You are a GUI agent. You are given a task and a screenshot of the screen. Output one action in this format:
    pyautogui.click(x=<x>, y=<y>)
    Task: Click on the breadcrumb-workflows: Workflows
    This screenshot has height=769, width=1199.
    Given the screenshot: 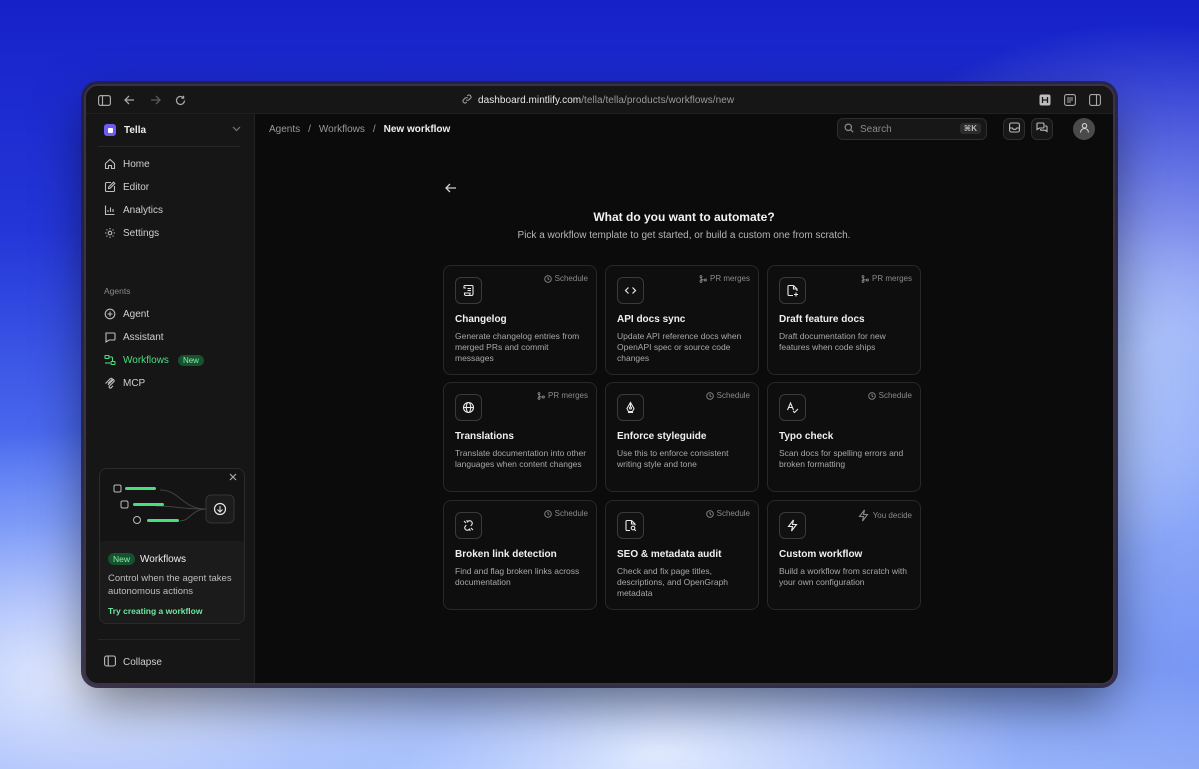 What is the action you would take?
    pyautogui.click(x=342, y=129)
    